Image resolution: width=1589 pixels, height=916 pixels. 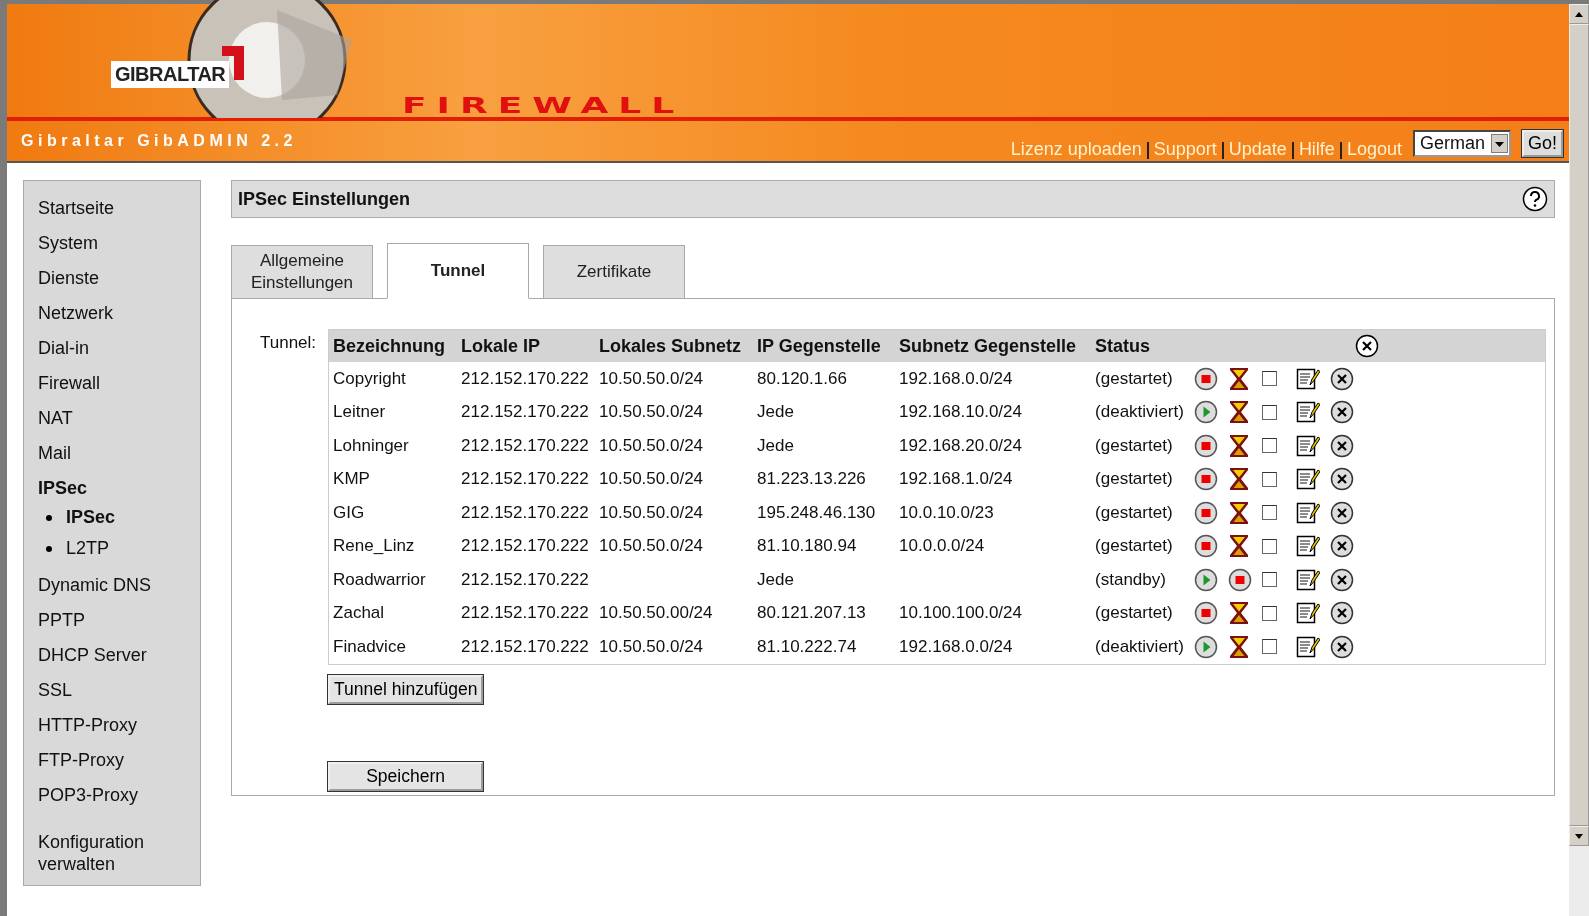 What do you see at coordinates (526, 345) in the screenshot?
I see `column-header: Lokale IP` at bounding box center [526, 345].